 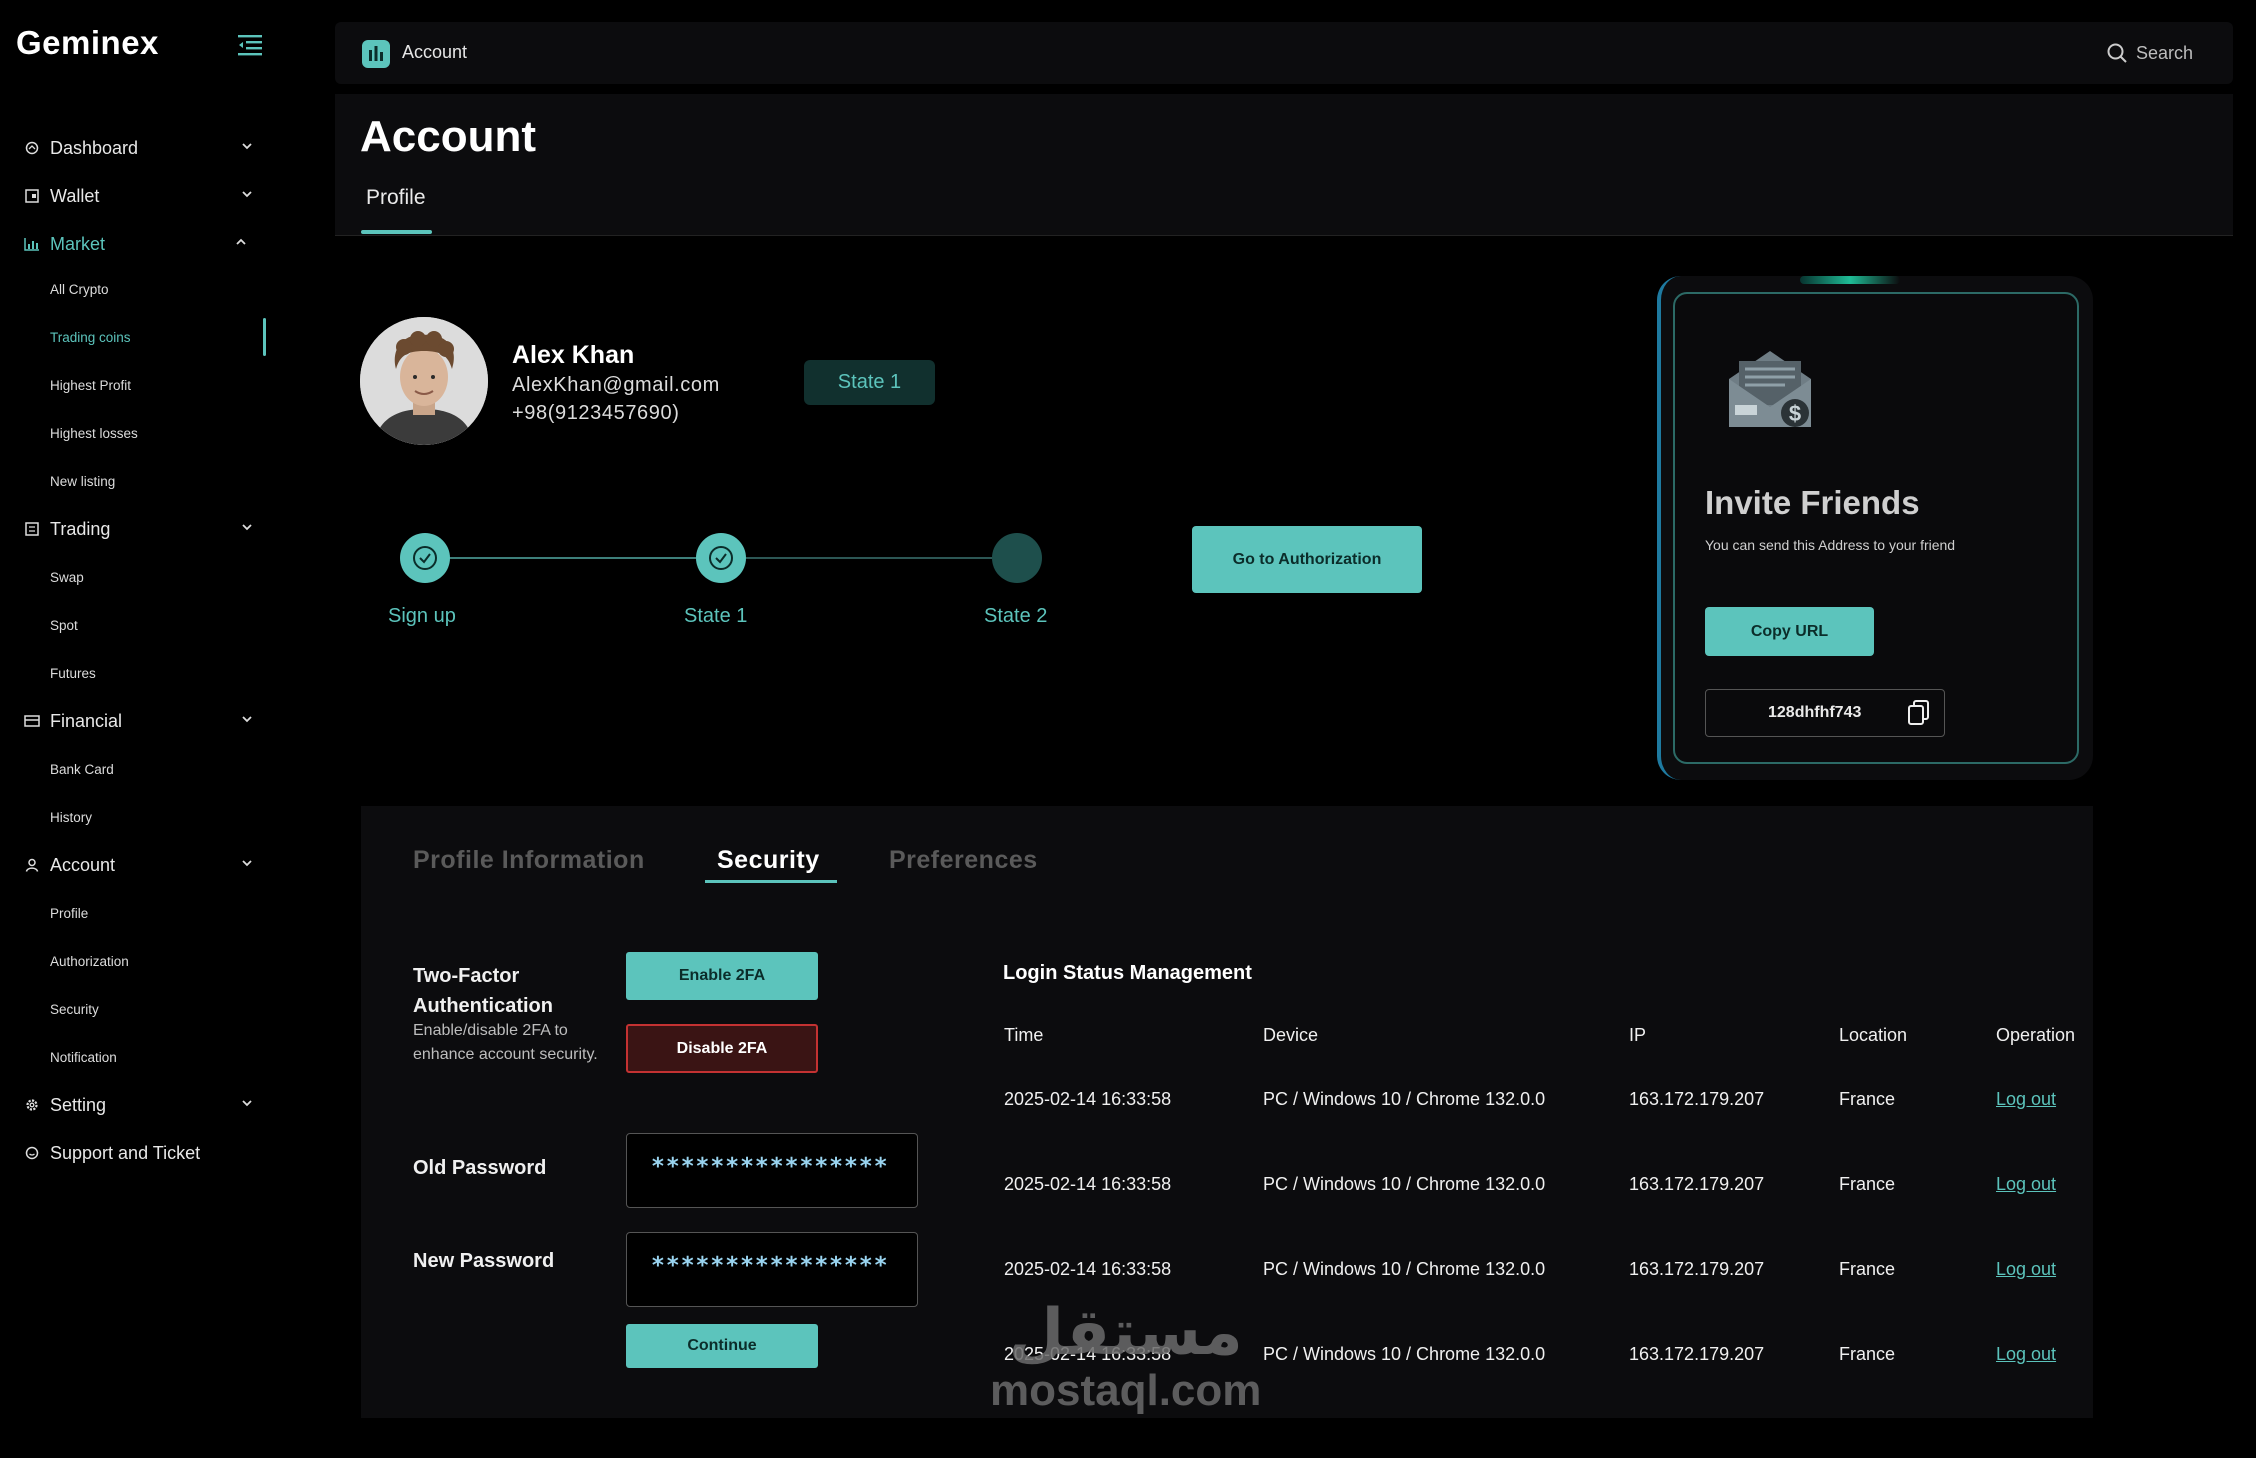 I want to click on column-header-operation: Operation, so click(x=2036, y=1035).